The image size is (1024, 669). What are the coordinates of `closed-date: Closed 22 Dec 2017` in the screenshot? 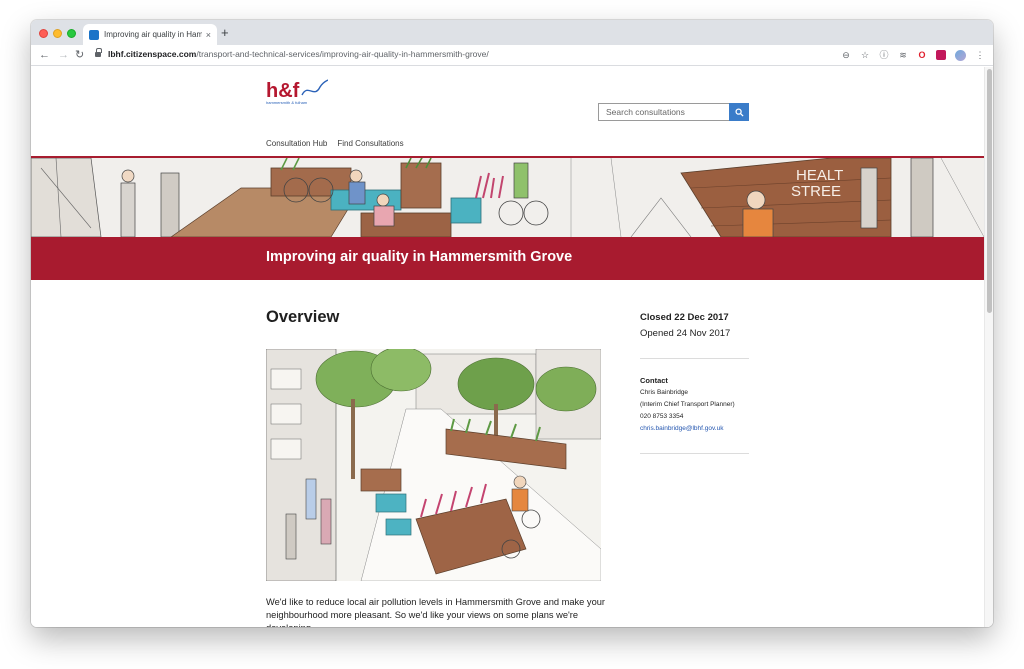 It's located at (684, 317).